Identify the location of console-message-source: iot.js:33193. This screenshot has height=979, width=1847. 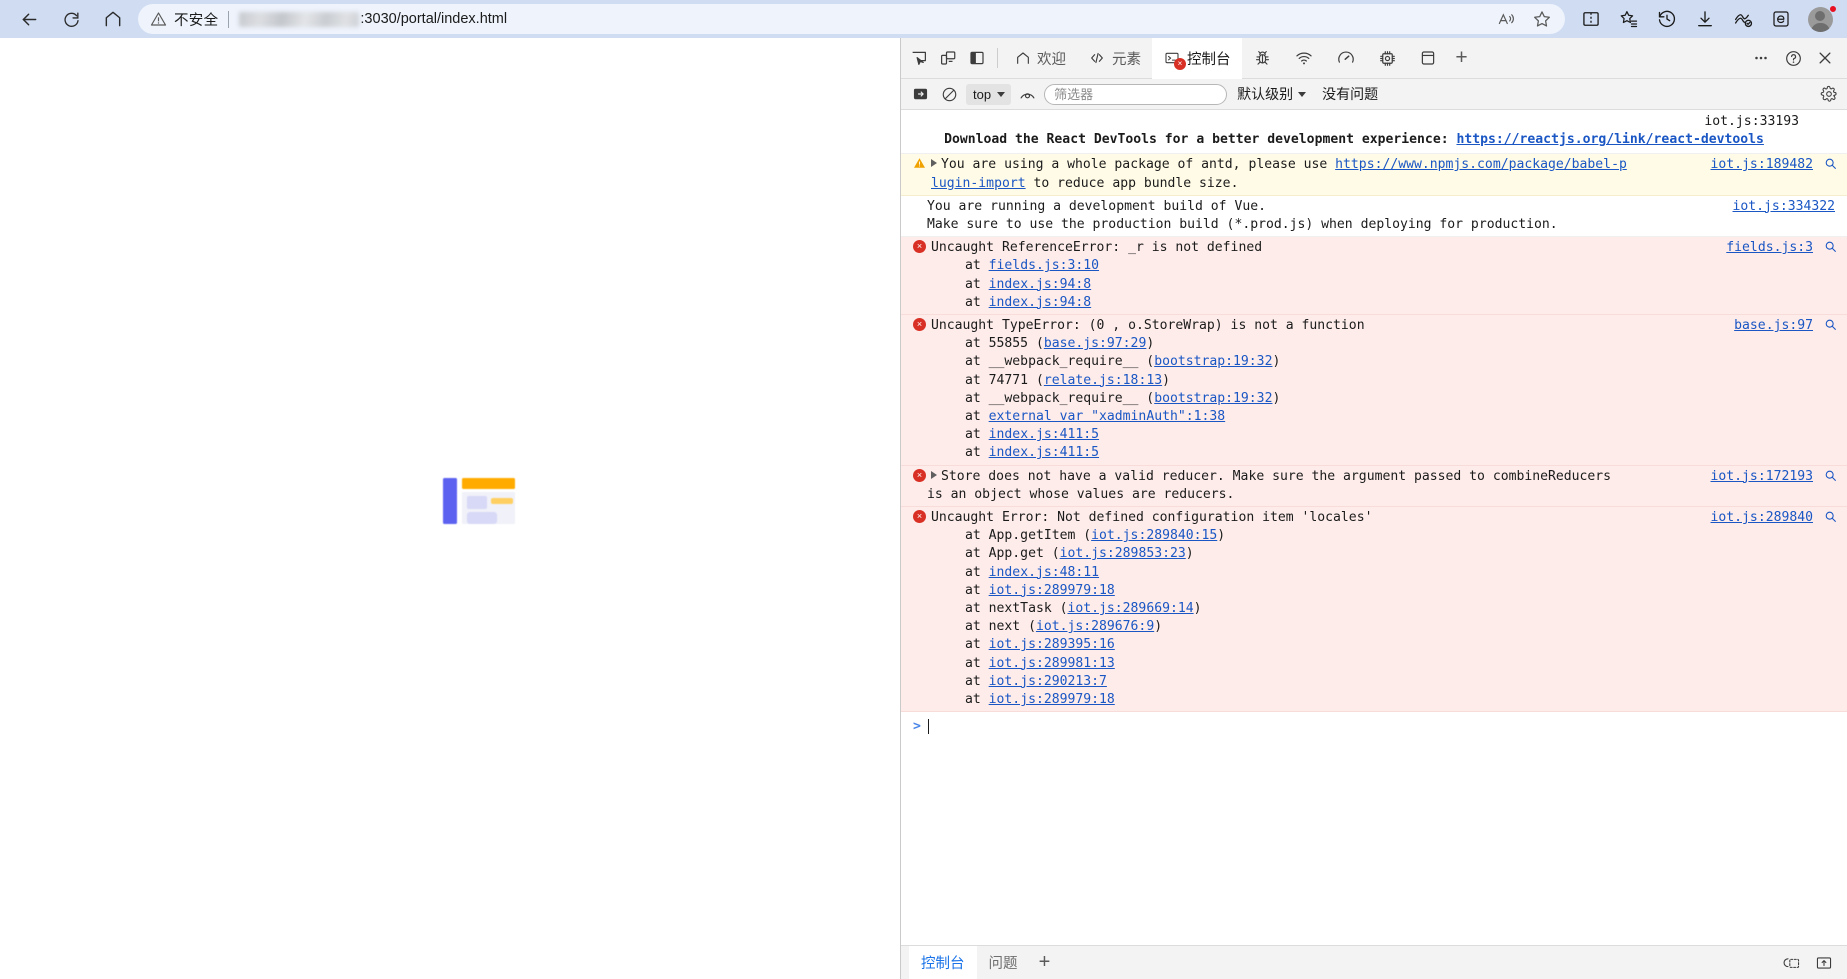
(1363, 122).